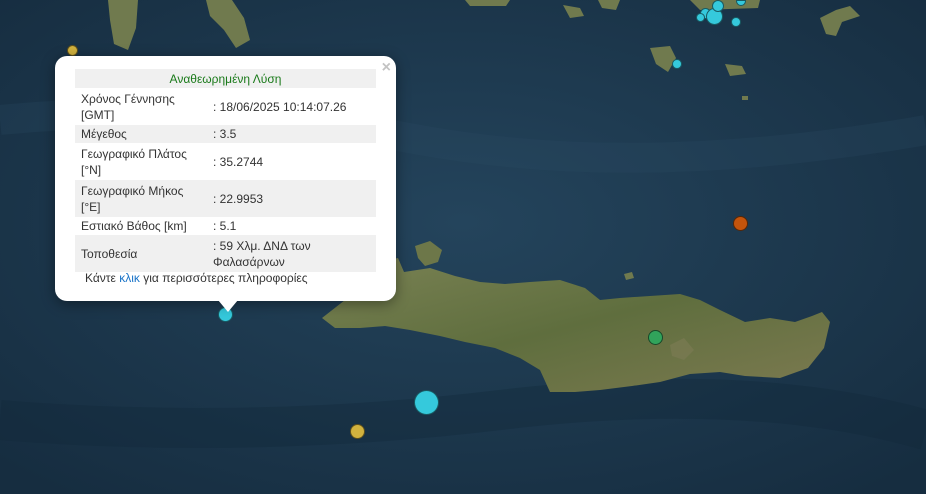 This screenshot has height=494, width=926. I want to click on close-icon: ×, so click(386, 68).